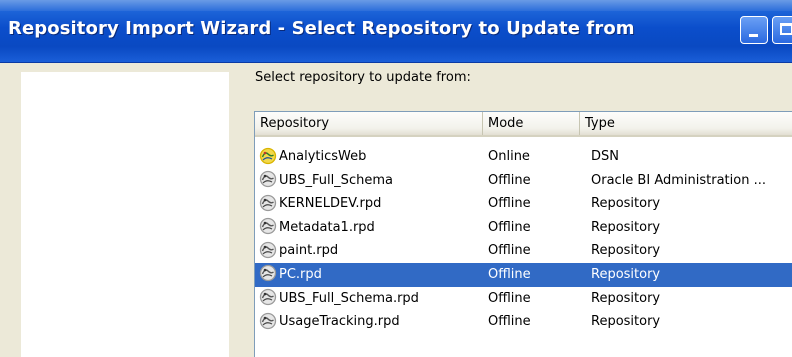  What do you see at coordinates (754, 30) in the screenshot?
I see `minimize-button` at bounding box center [754, 30].